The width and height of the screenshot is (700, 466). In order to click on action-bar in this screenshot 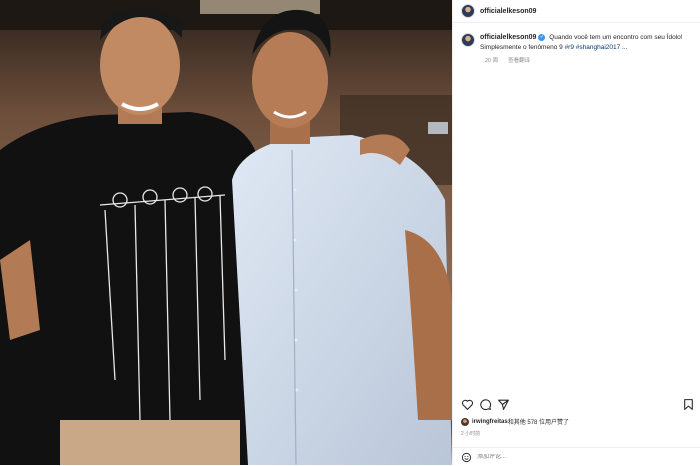, I will do `click(578, 404)`.